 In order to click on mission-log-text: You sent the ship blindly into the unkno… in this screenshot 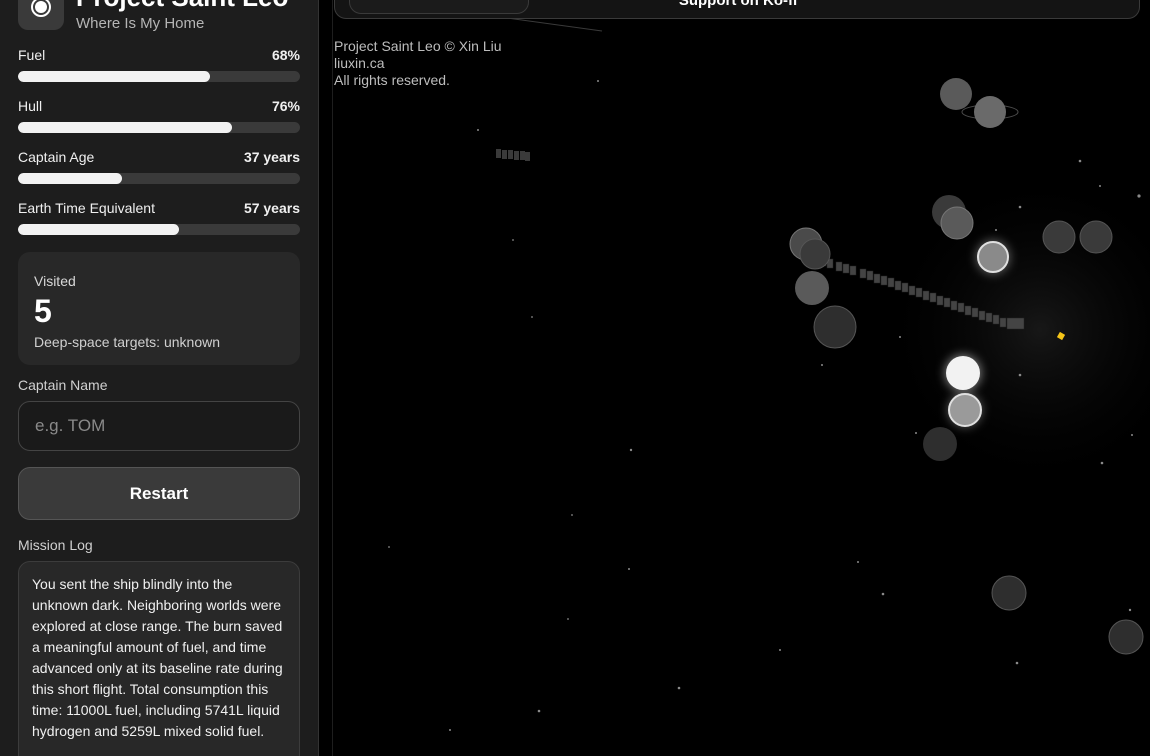, I will do `click(157, 657)`.